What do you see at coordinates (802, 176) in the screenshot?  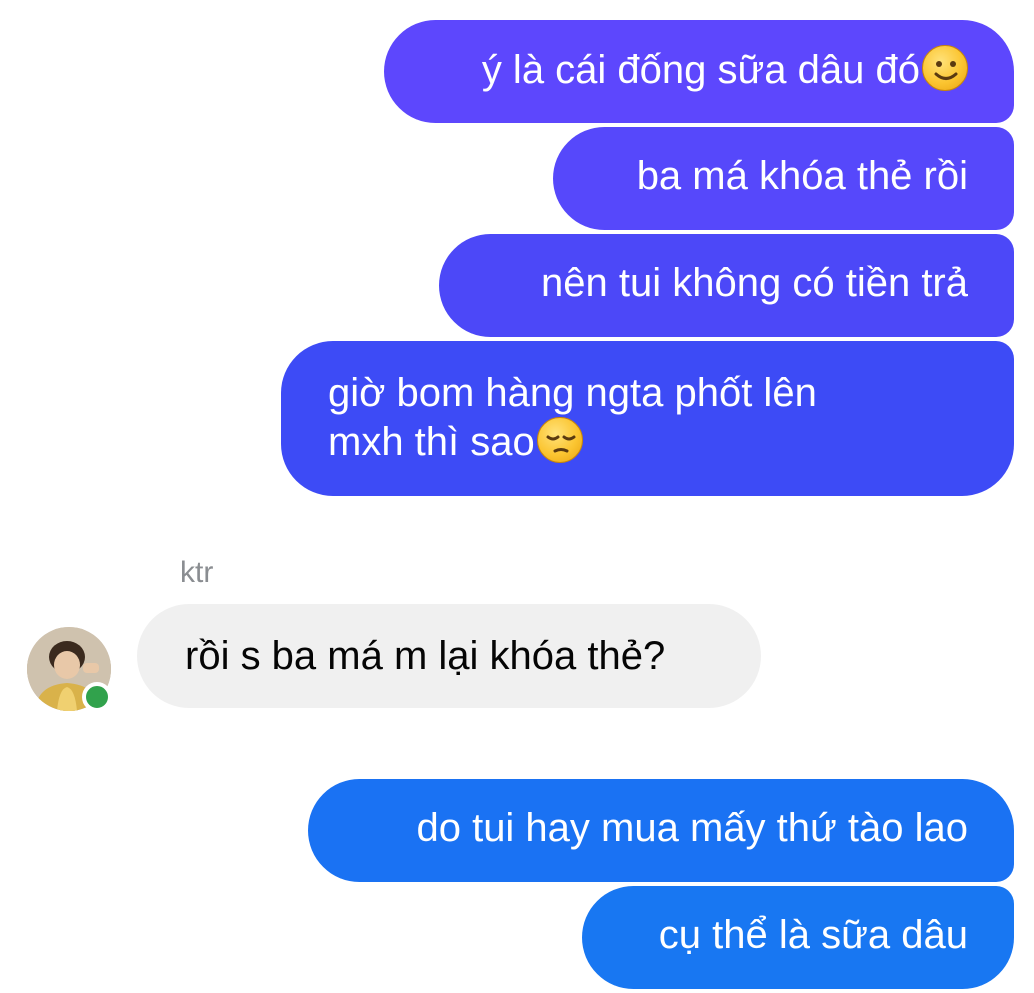 I see `message-text: ba má khóa thẻ rồi` at bounding box center [802, 176].